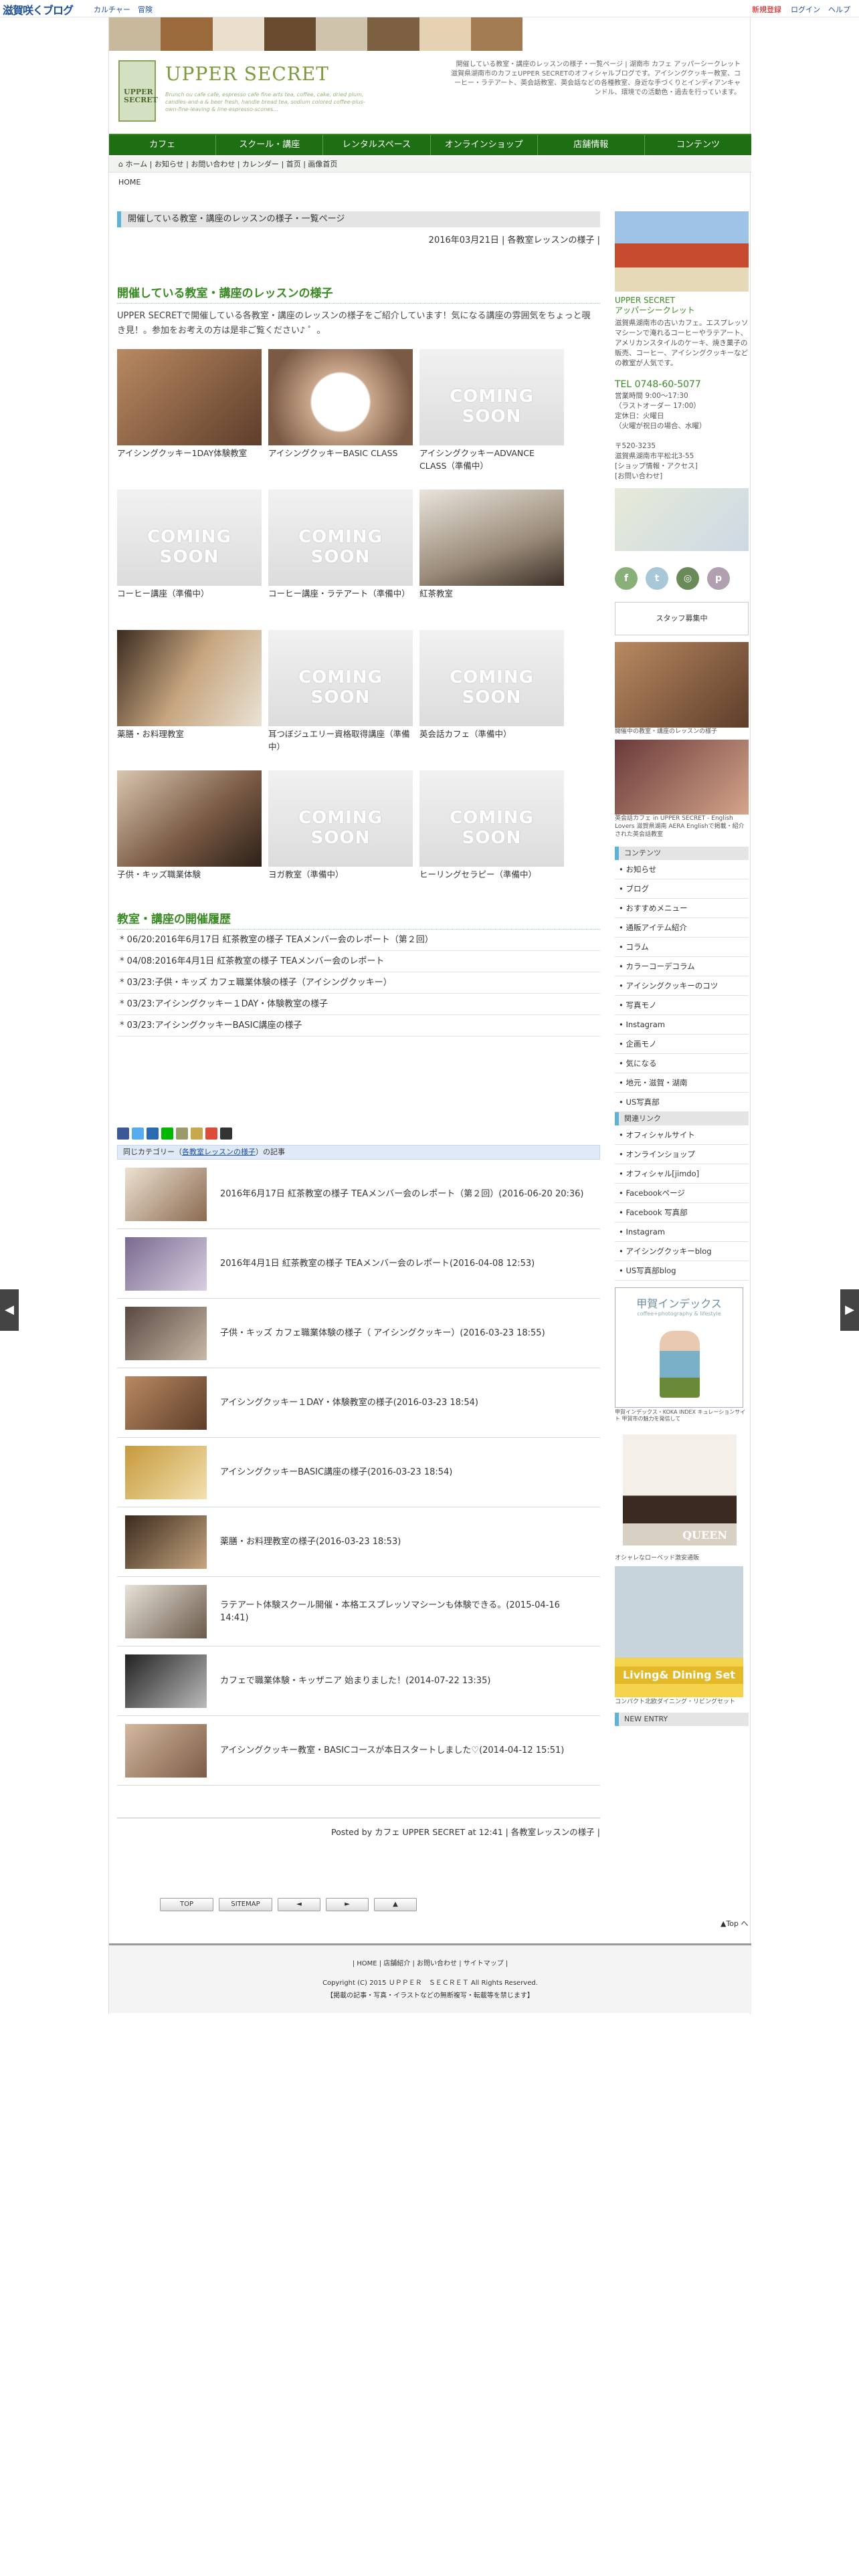 The image size is (859, 2576). What do you see at coordinates (120, 165) in the screenshot?
I see `home-icon: ⌂` at bounding box center [120, 165].